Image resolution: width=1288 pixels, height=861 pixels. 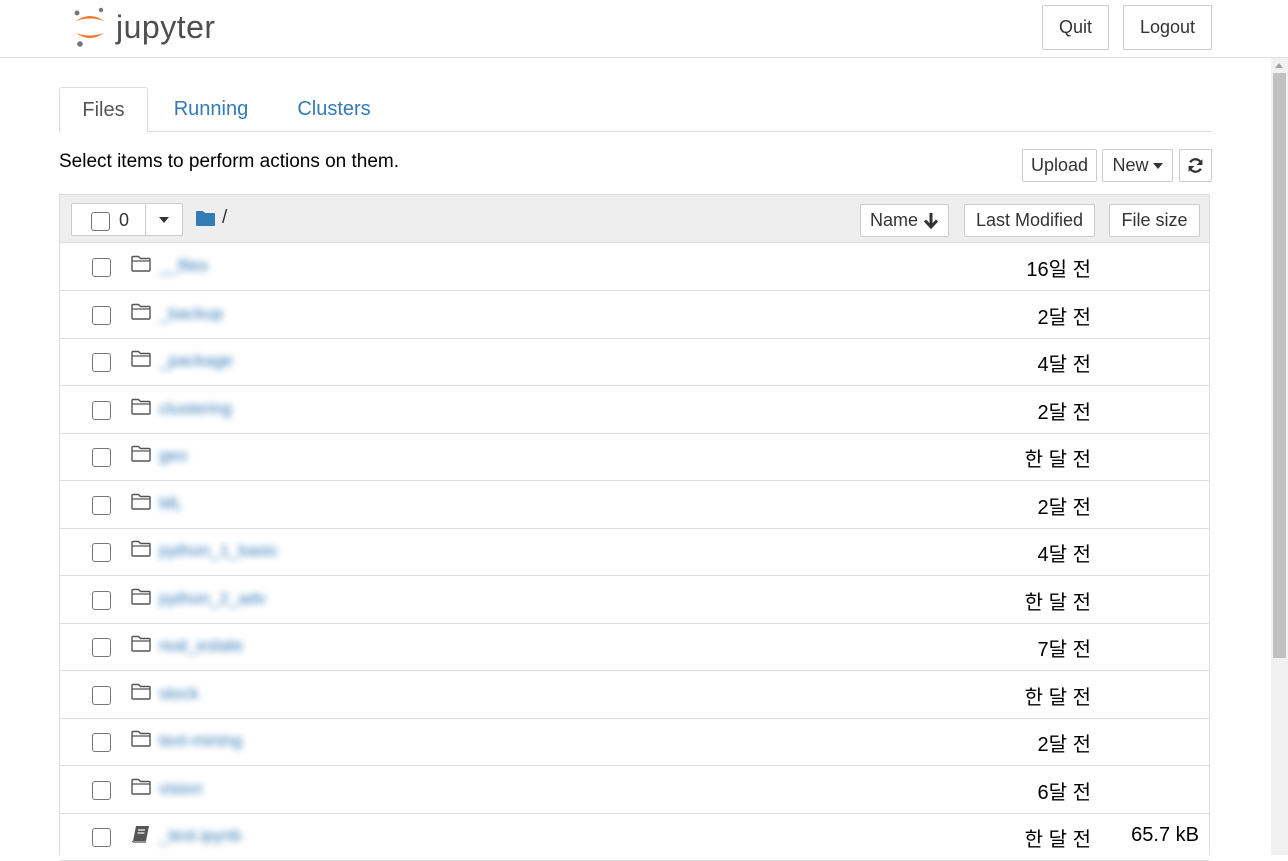 What do you see at coordinates (1064, 650) in the screenshot?
I see `item-last-modified: 7달 전` at bounding box center [1064, 650].